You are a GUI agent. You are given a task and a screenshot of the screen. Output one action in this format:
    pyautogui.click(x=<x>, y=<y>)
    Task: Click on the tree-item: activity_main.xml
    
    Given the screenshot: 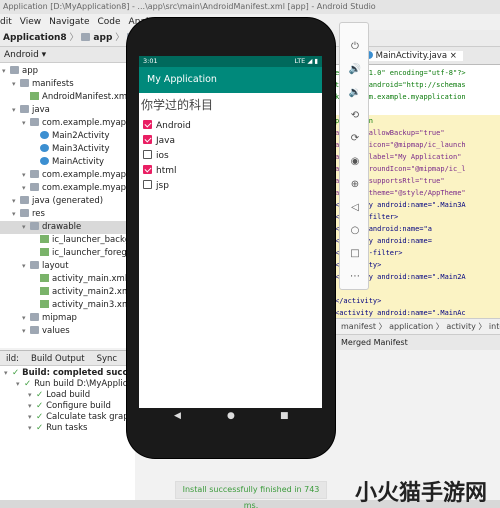 What is the action you would take?
    pyautogui.click(x=67, y=279)
    